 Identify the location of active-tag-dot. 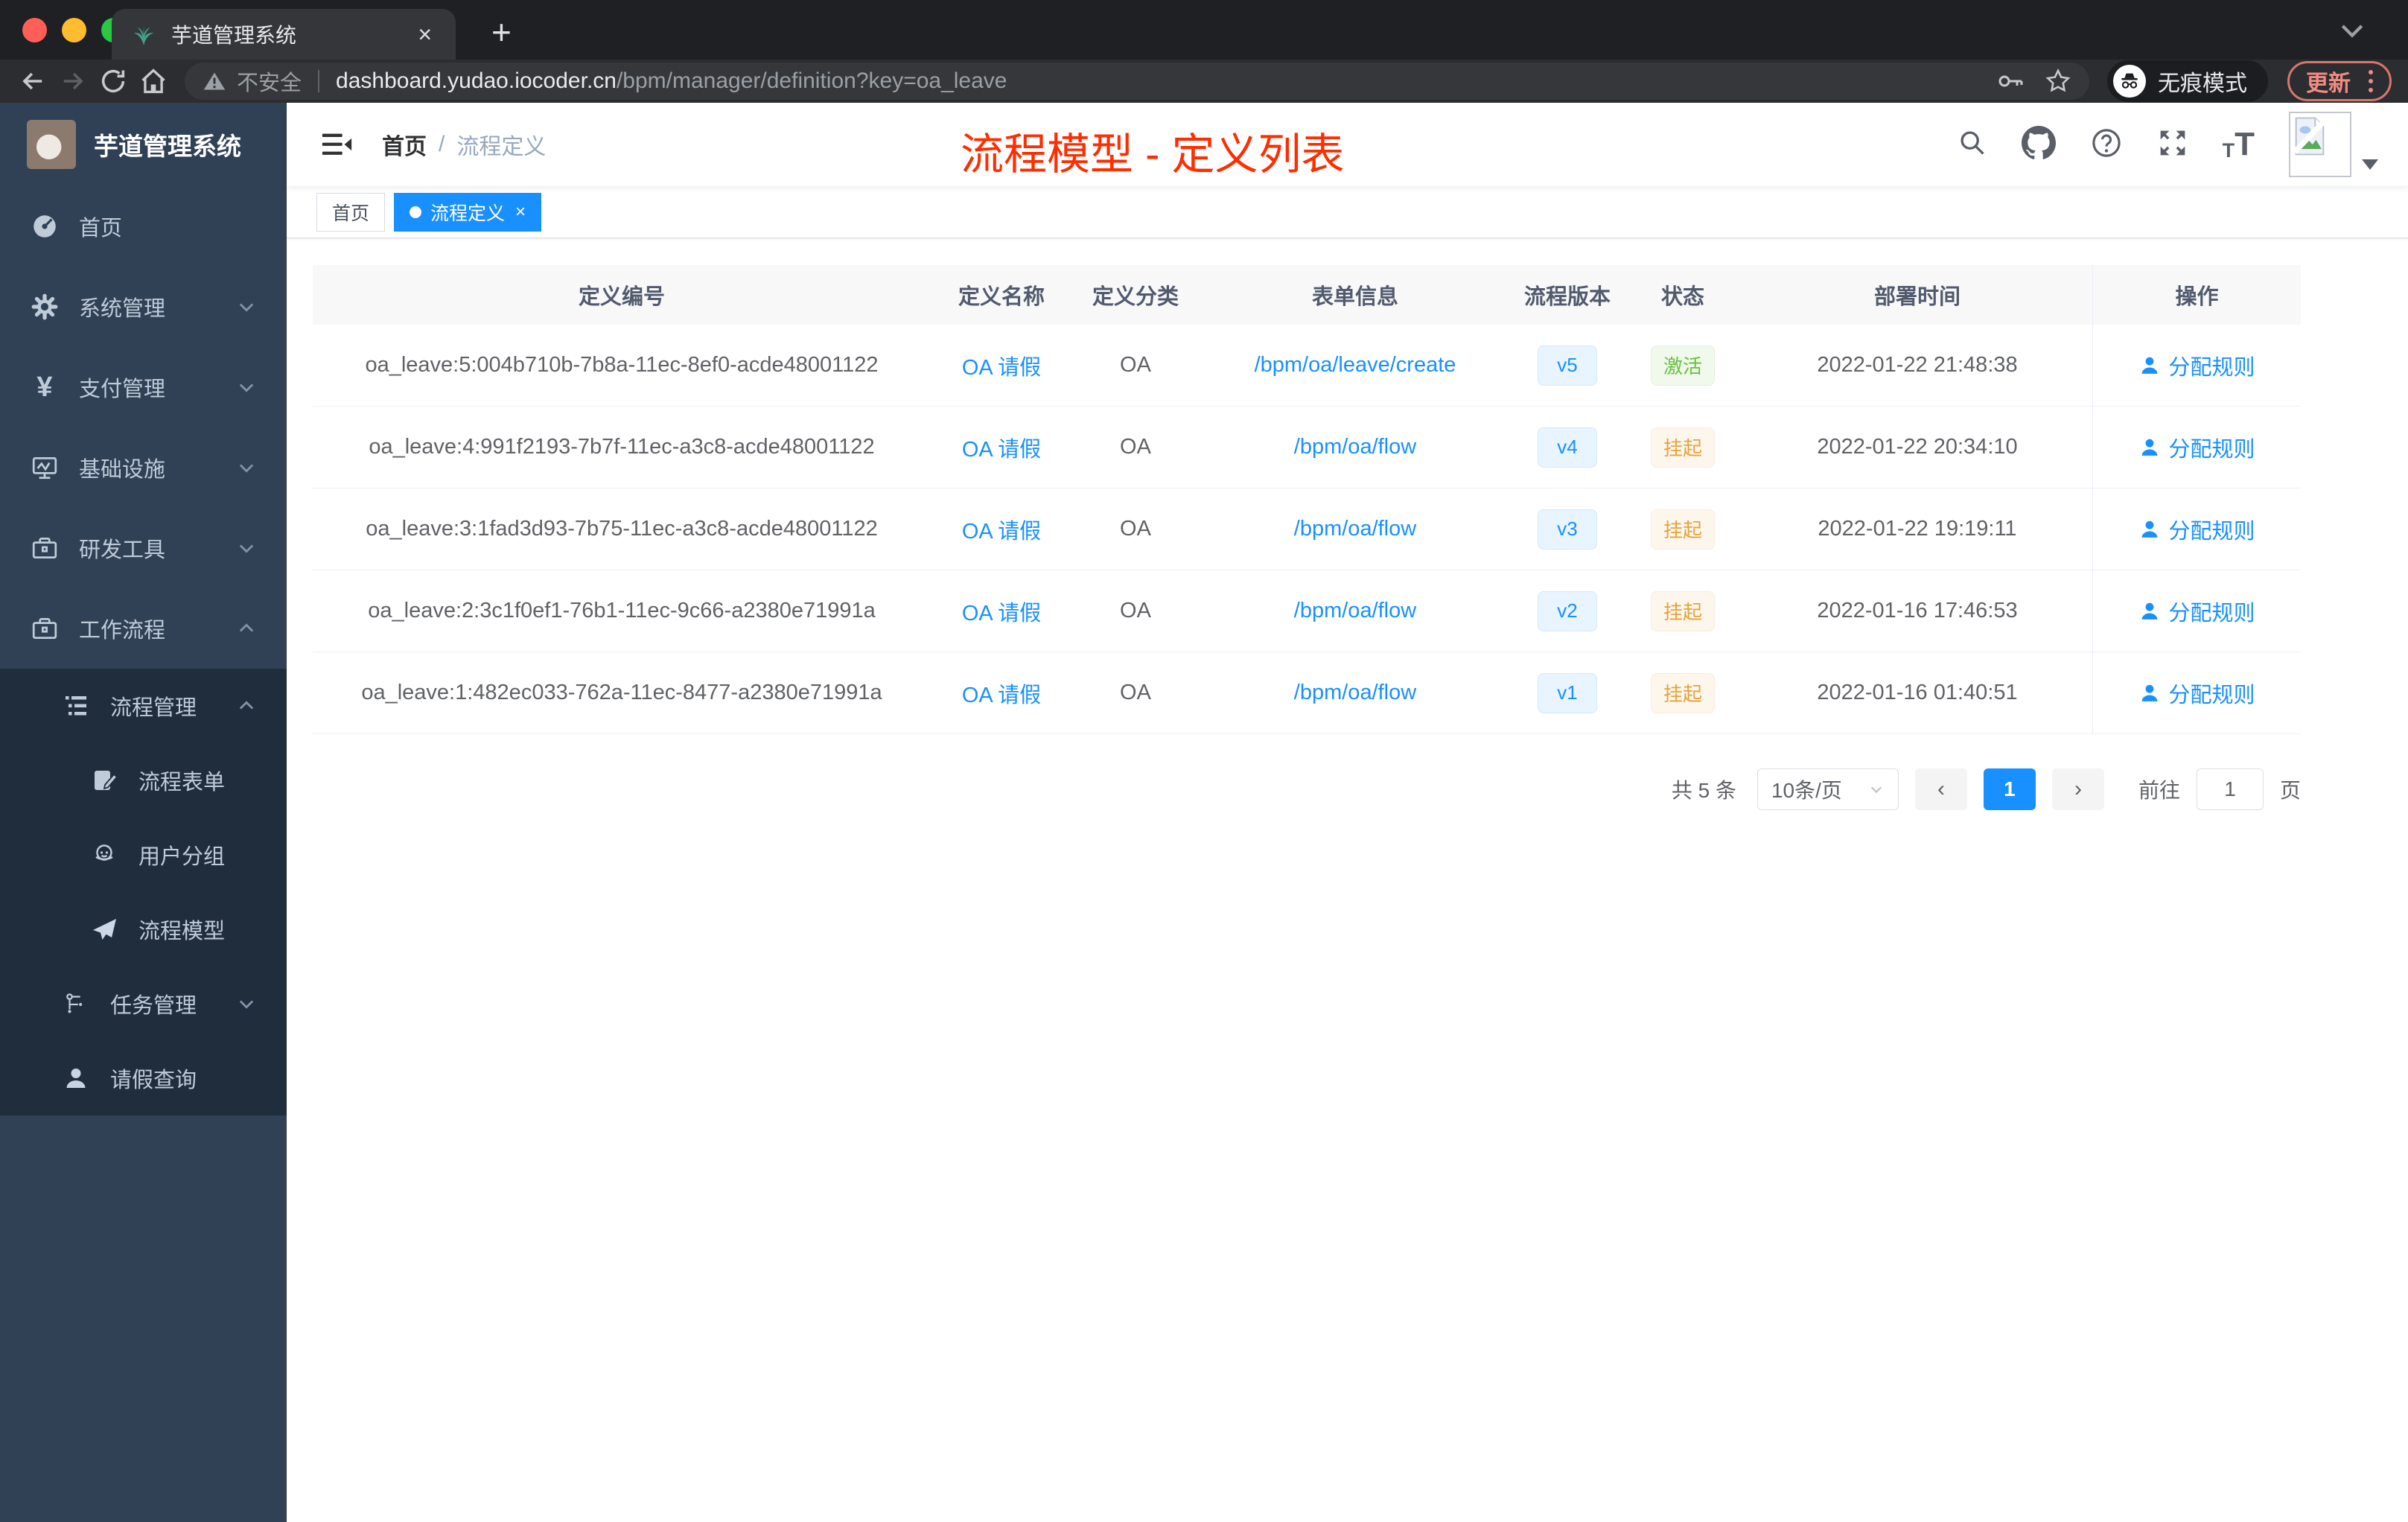
(416, 212).